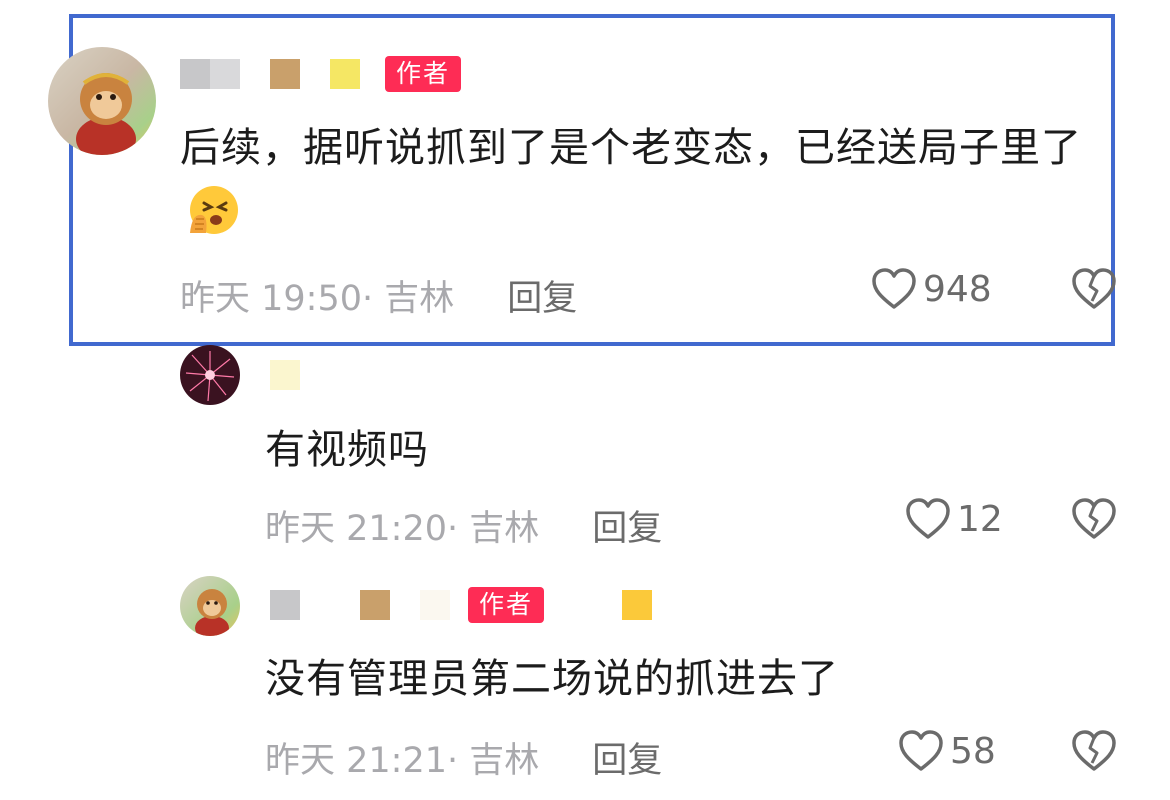  Describe the element at coordinates (947, 751) in the screenshot. I see `like-button: 58` at that location.